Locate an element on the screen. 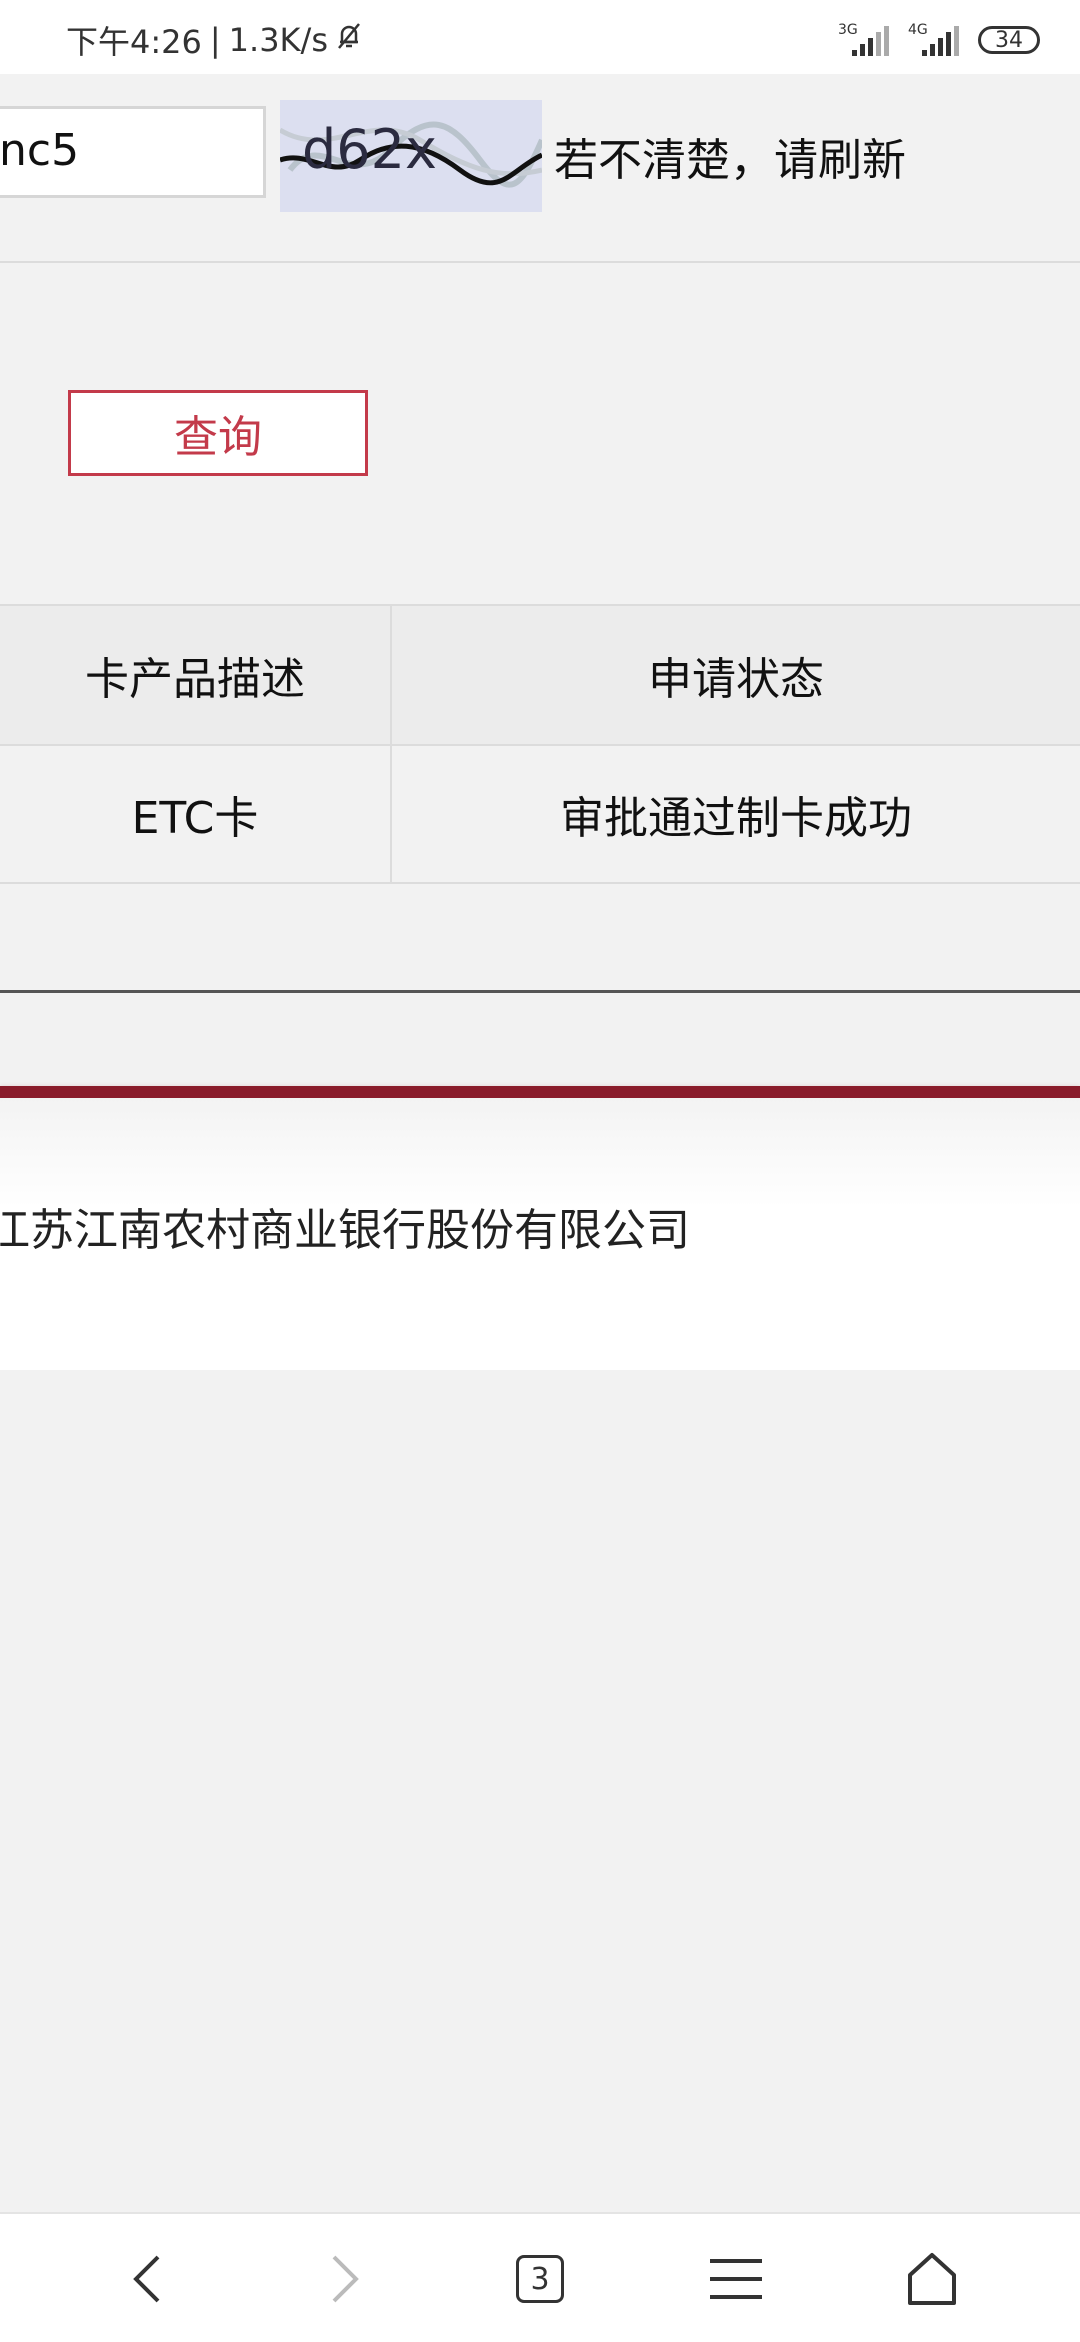 The height and width of the screenshot is (2342, 1080). verification-code-value: nc5 is located at coordinates (40, 150).